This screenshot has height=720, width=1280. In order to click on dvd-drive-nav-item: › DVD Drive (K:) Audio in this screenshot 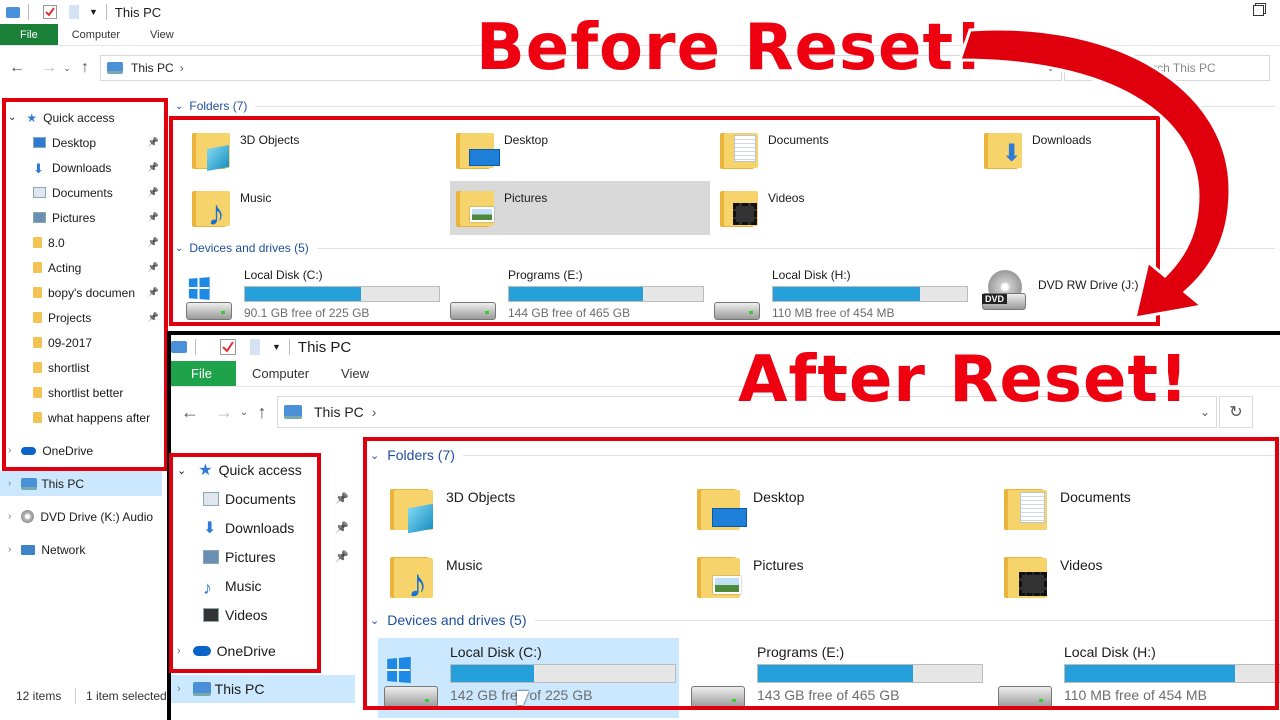, I will do `click(82, 516)`.